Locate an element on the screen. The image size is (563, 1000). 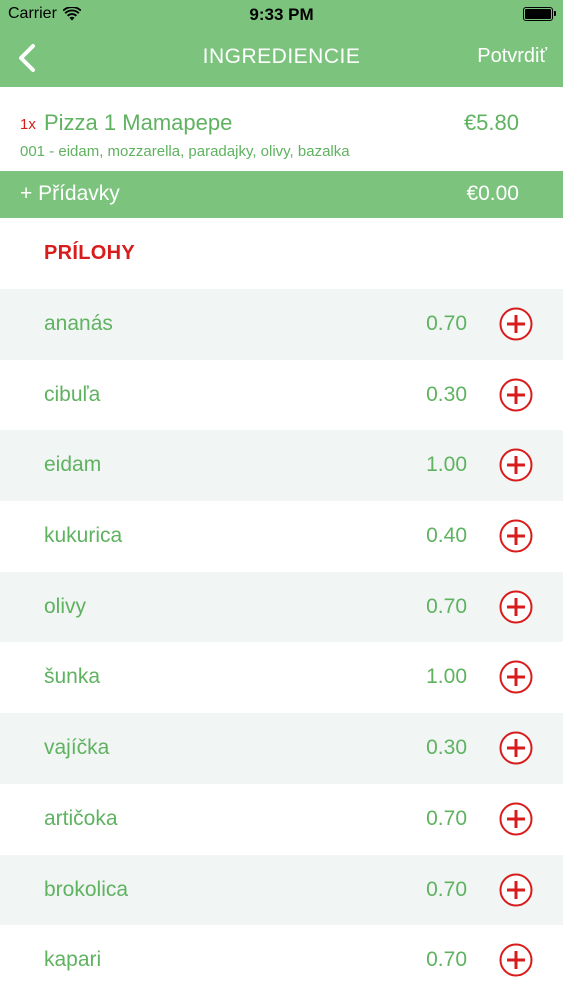
ingredient-row: cibuľa 0.30 is located at coordinates (281, 395).